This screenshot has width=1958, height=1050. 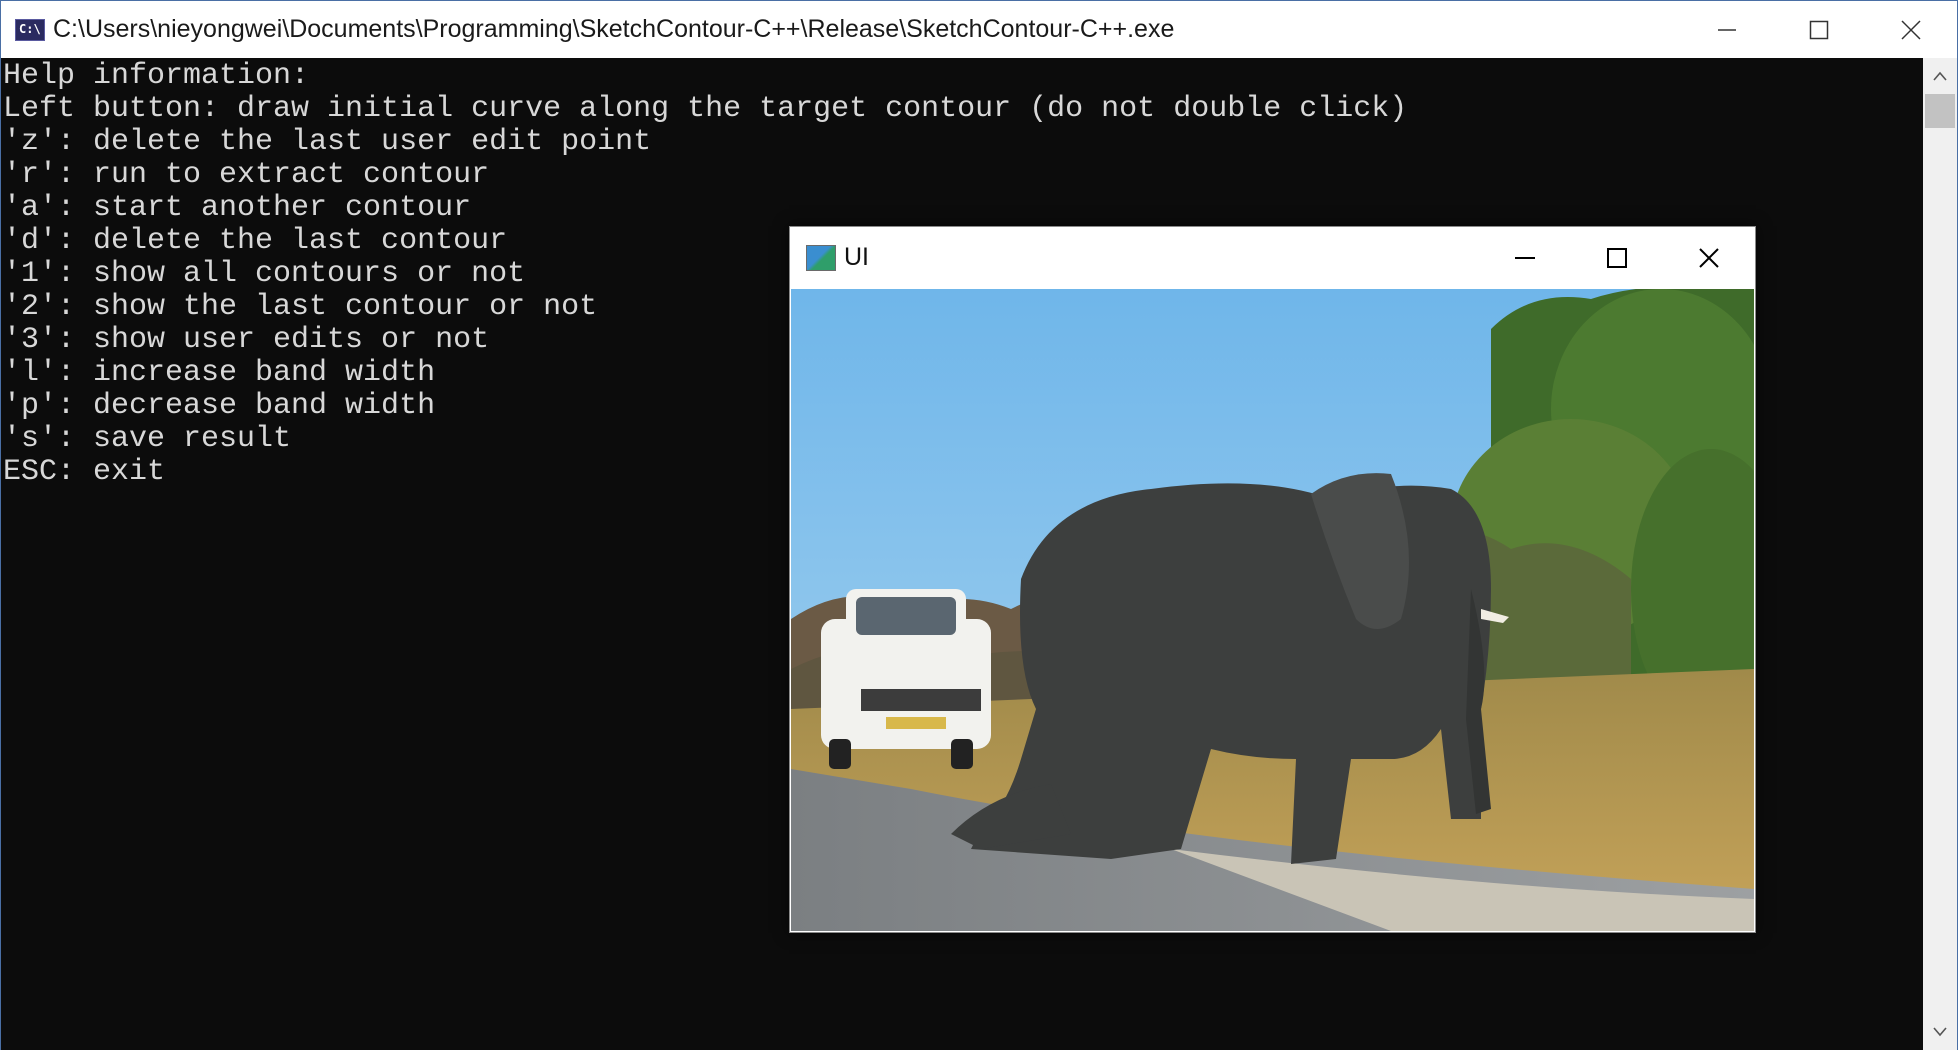 I want to click on ui-window-title: UI, so click(x=856, y=257).